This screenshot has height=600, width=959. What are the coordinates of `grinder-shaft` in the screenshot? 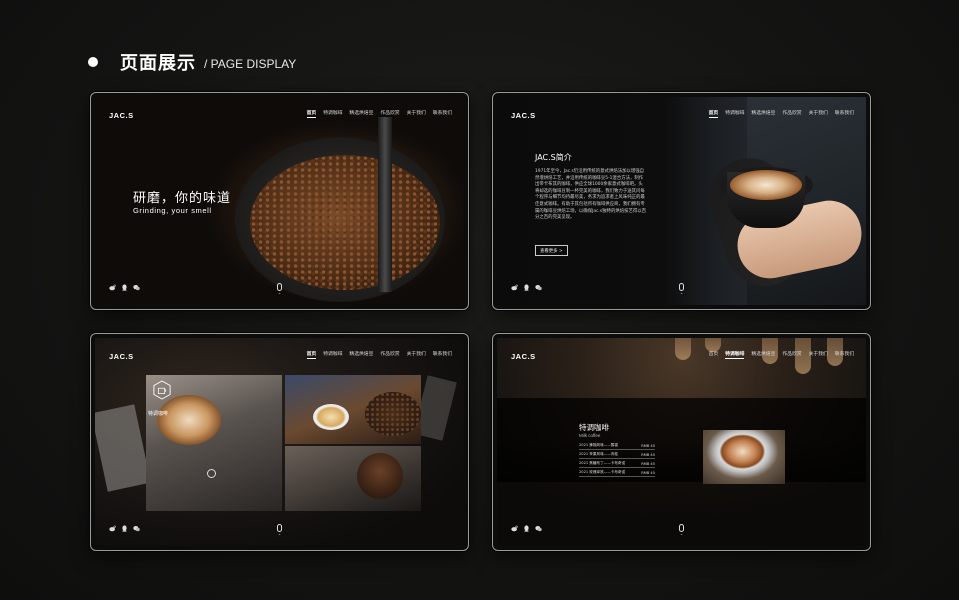 It's located at (385, 204).